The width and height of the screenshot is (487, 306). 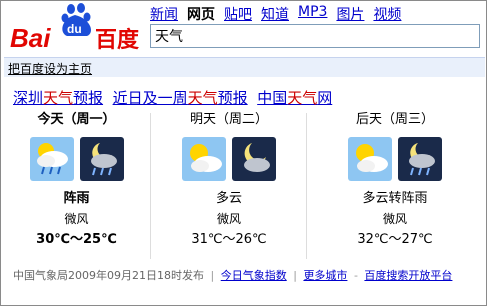 I want to click on condition: 多云, so click(x=228, y=198).